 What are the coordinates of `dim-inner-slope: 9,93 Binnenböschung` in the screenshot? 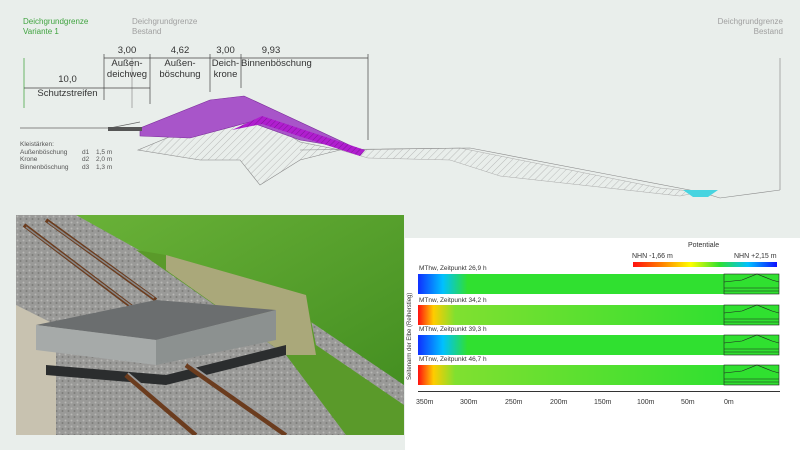 It's located at (276, 57).